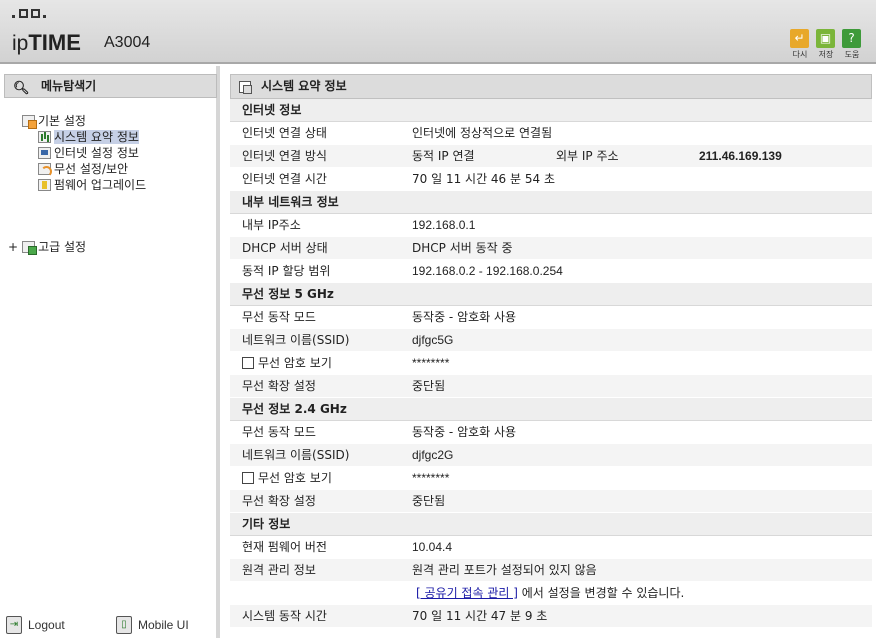 This screenshot has height=638, width=876. Describe the element at coordinates (551, 409) in the screenshot. I see `section-title: 무선 정보 2.4 GHz` at that location.